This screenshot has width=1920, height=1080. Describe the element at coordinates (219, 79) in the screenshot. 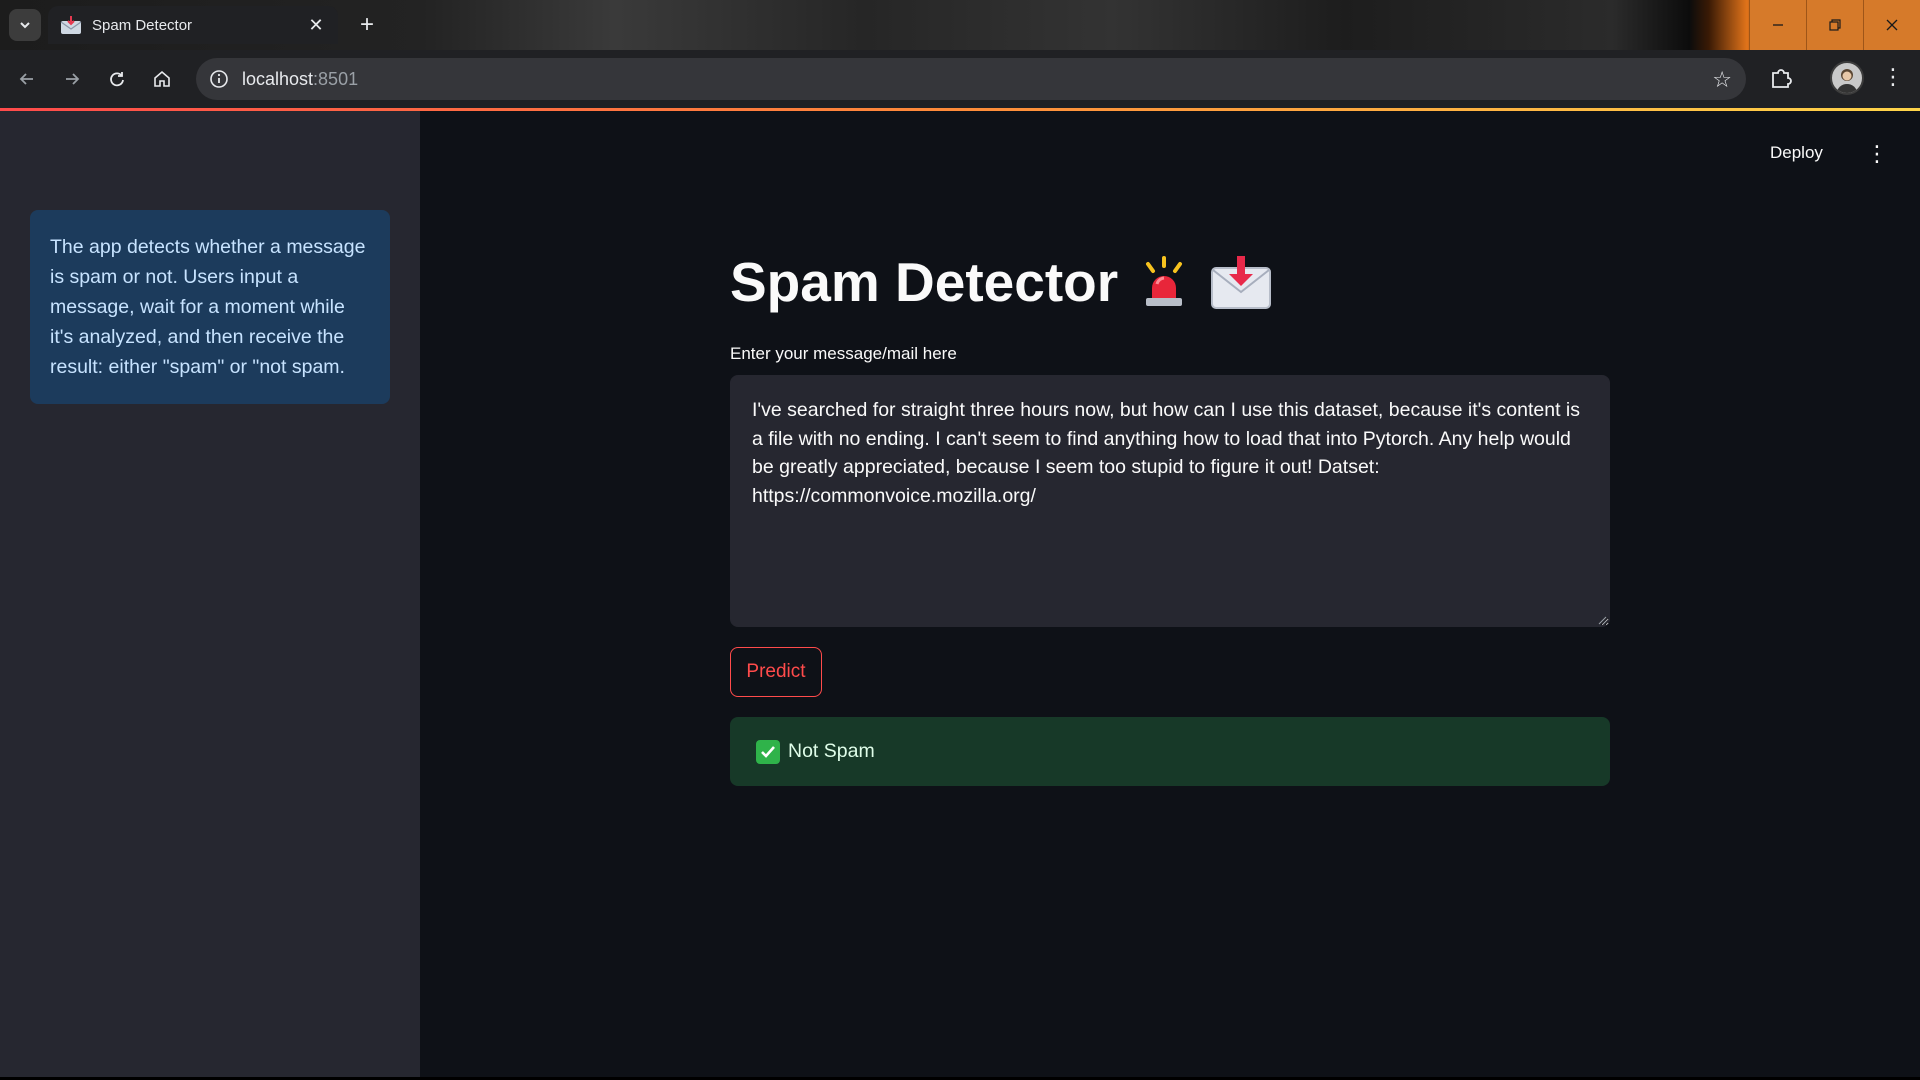

I see `site-info-icon` at that location.